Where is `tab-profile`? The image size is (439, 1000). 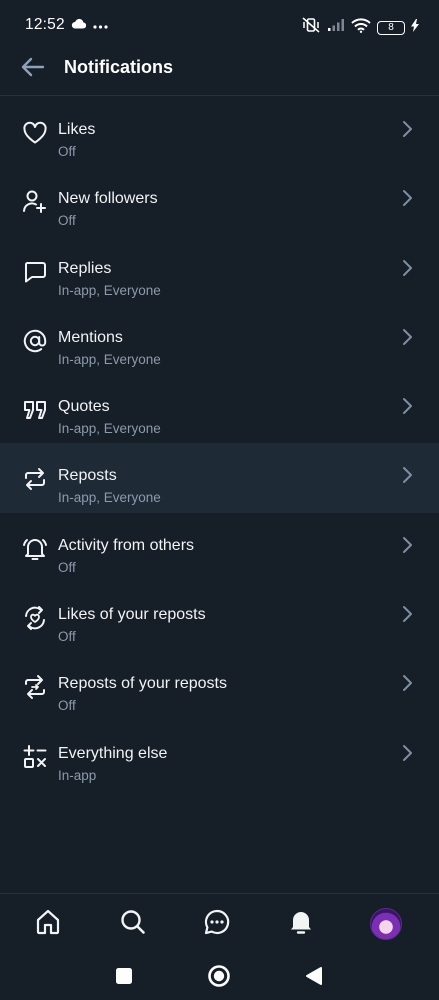
tab-profile is located at coordinates (386, 924).